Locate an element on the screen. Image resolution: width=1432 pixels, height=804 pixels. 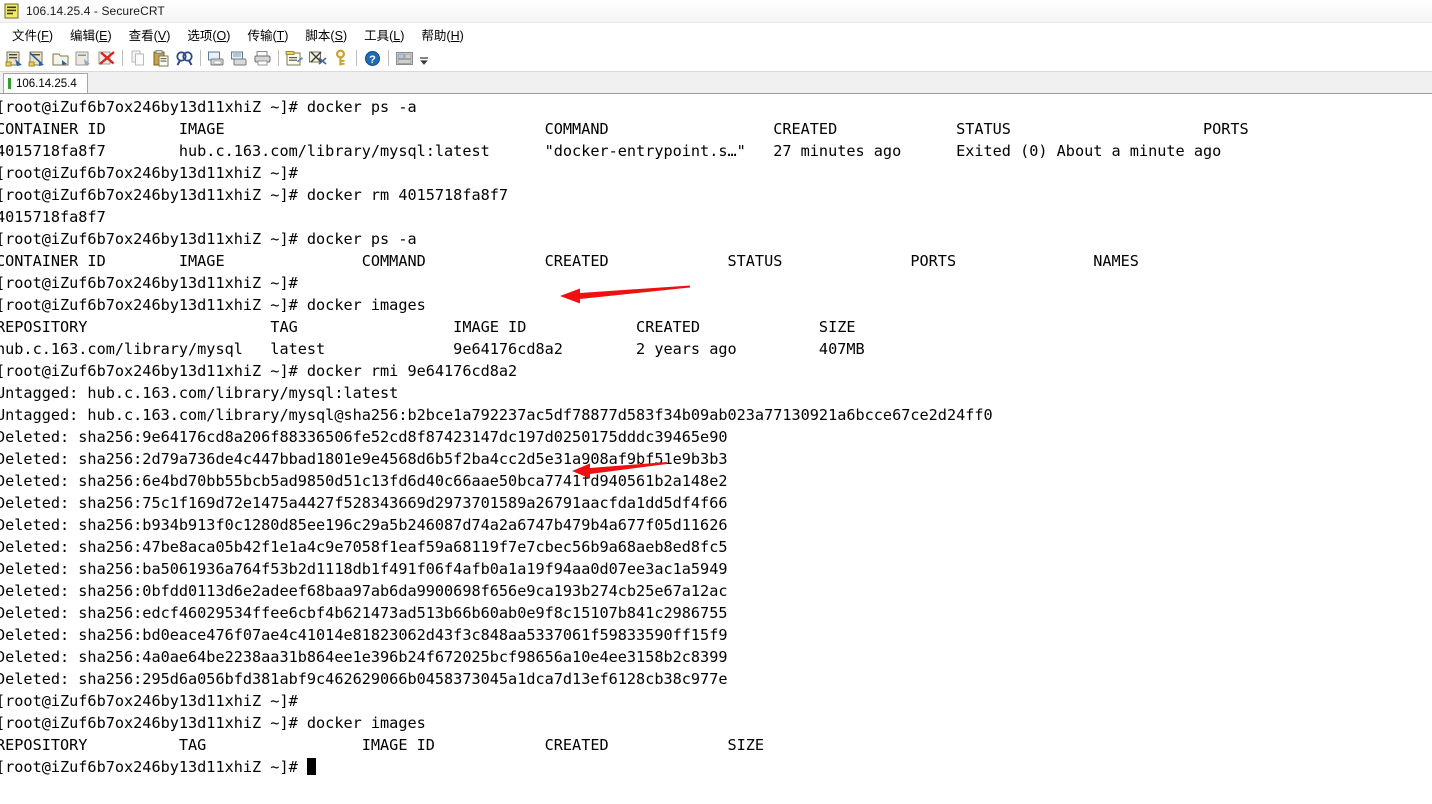
menu-options: 选项(O) is located at coordinates (209, 34).